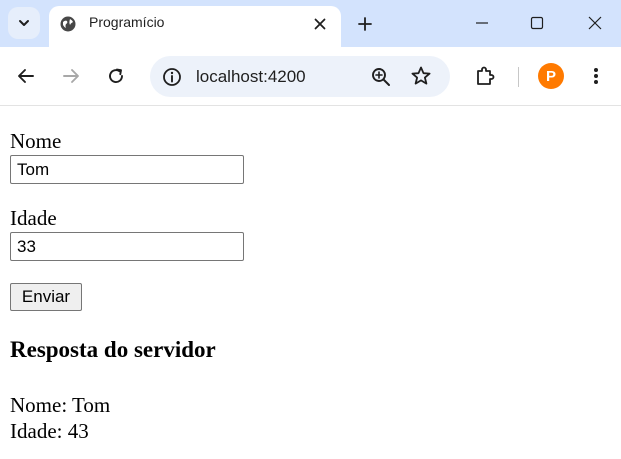  Describe the element at coordinates (381, 77) in the screenshot. I see `zoom-icon` at that location.